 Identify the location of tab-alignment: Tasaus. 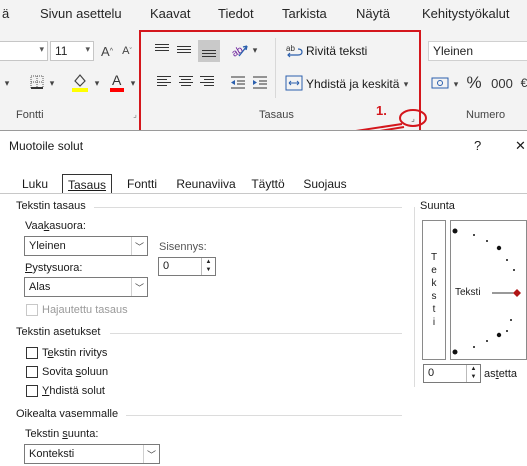
(87, 183).